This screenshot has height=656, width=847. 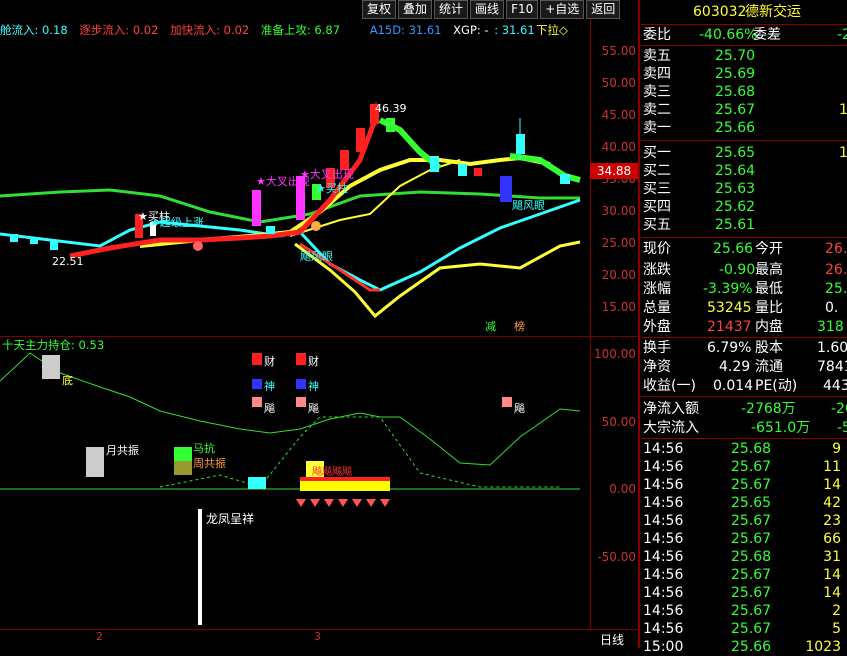 I want to click on stat-value: 0., so click(x=832, y=308).